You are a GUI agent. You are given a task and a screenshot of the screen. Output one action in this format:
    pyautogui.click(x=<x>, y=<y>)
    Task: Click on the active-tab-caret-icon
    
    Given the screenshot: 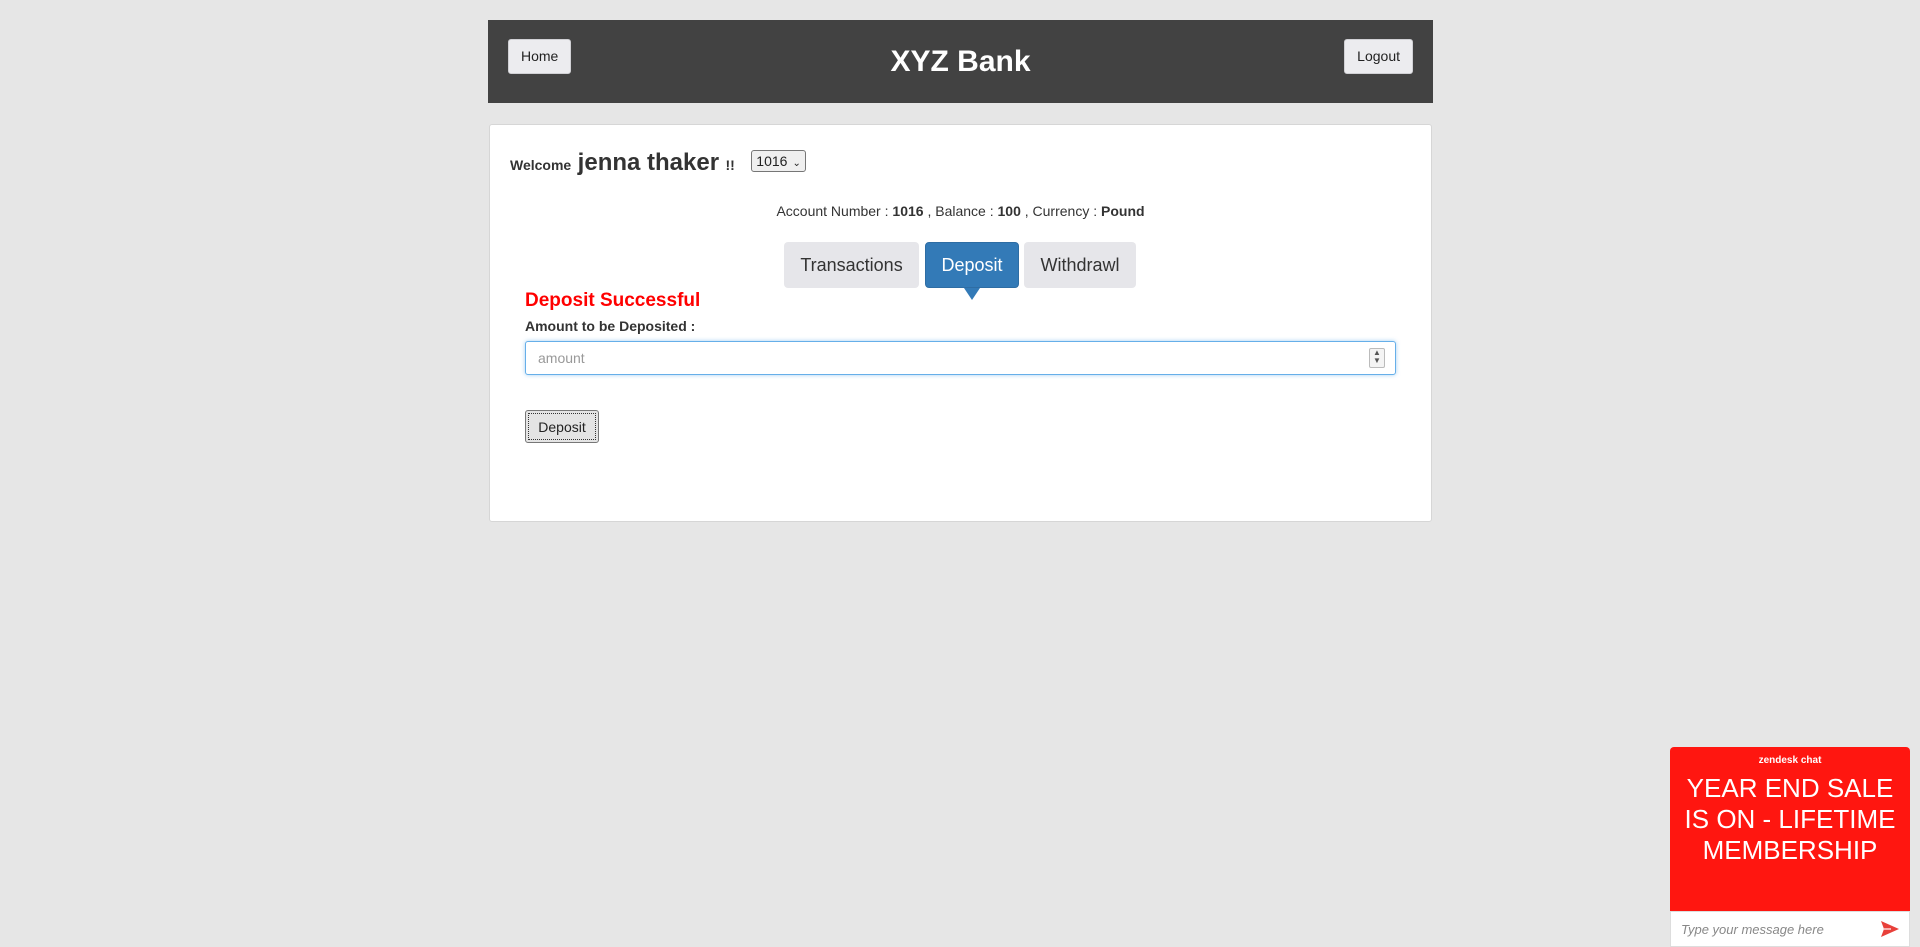 What is the action you would take?
    pyautogui.click(x=972, y=294)
    